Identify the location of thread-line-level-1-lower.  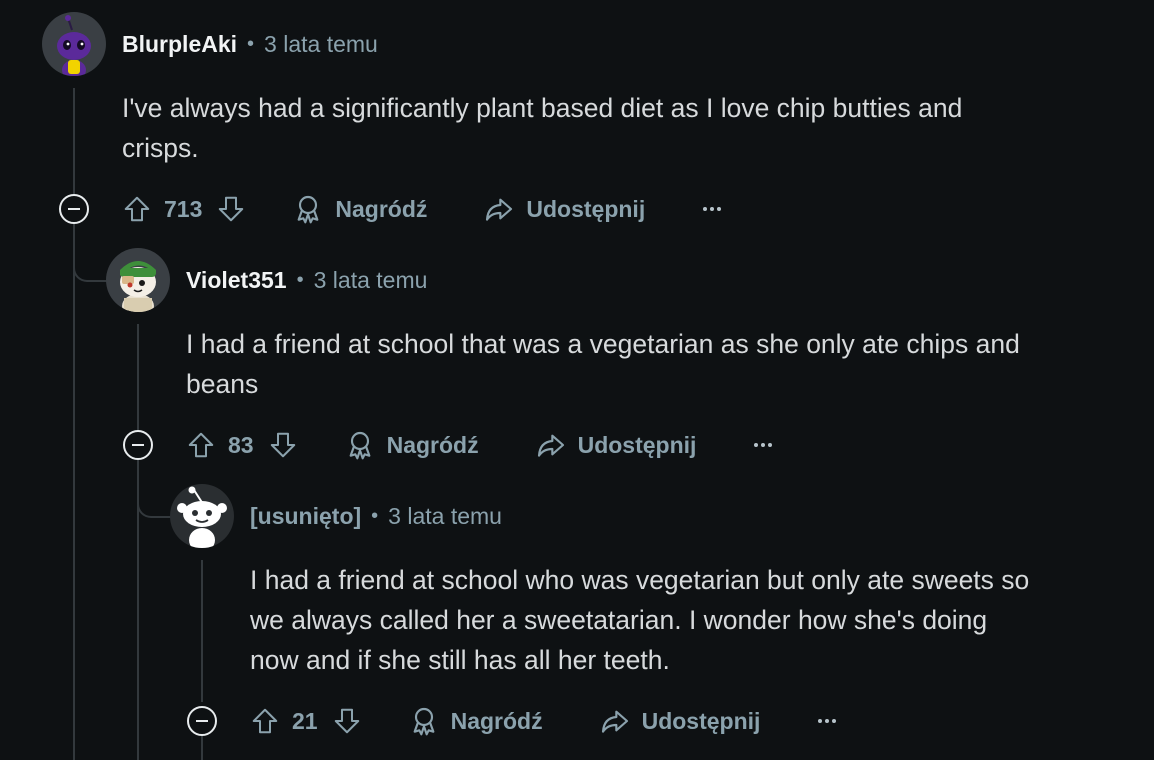
(74, 492).